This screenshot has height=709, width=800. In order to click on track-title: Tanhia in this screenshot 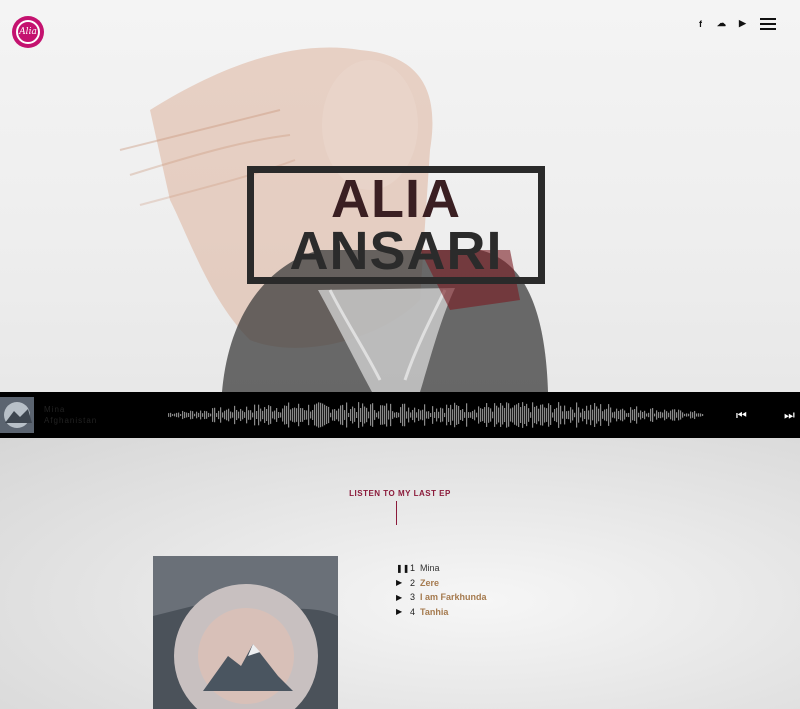, I will do `click(434, 612)`.